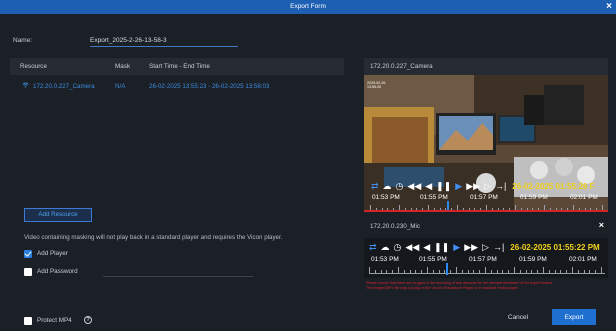 The height and width of the screenshot is (331, 616). What do you see at coordinates (484, 197) in the screenshot?
I see `tick-label: 01:57 PM` at bounding box center [484, 197].